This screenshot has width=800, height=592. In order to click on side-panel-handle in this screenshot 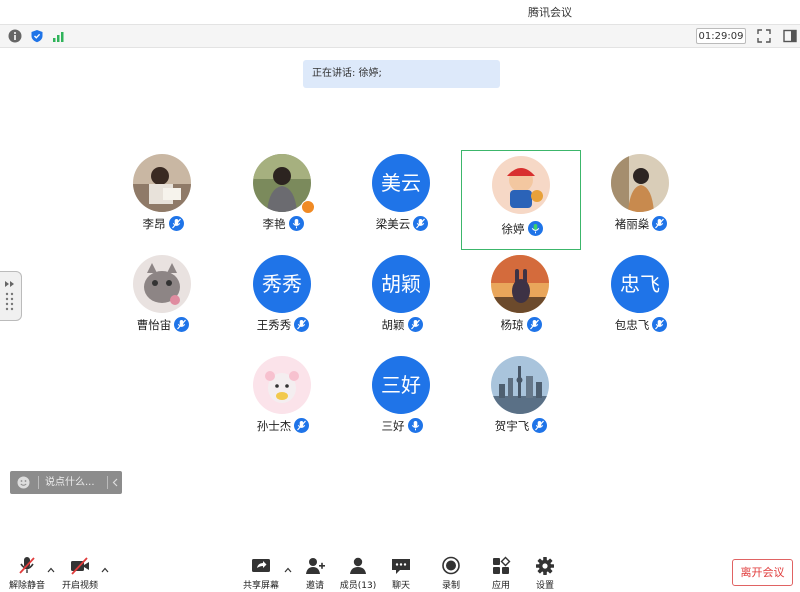, I will do `click(11, 296)`.